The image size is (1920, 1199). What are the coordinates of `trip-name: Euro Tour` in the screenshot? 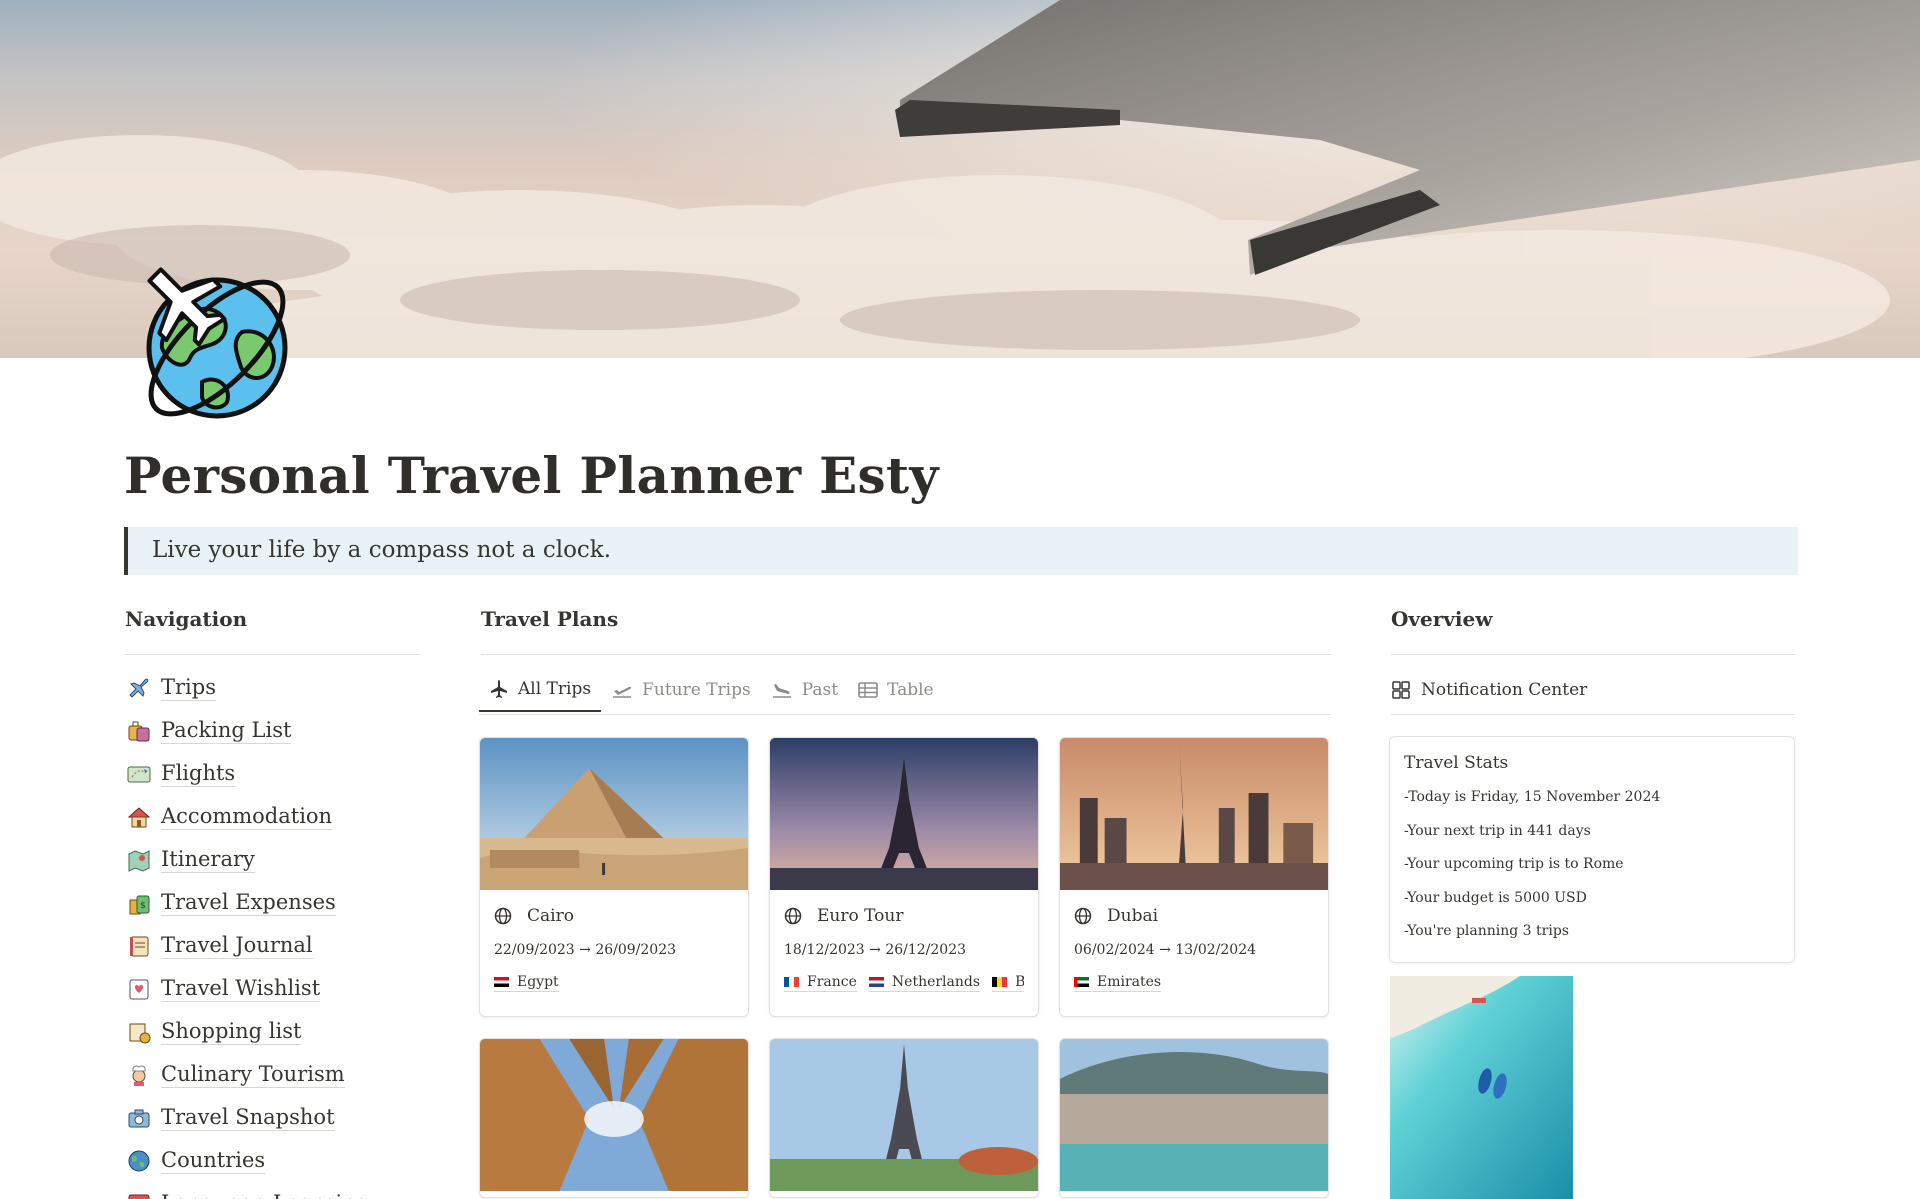 It's located at (860, 916).